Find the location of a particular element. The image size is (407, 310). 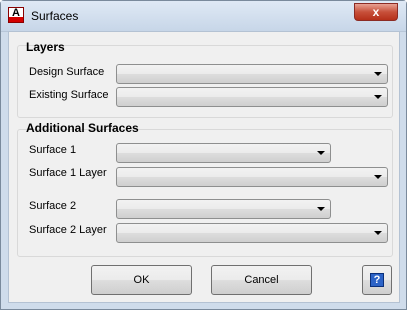

window-title: Surfaces is located at coordinates (55, 16).